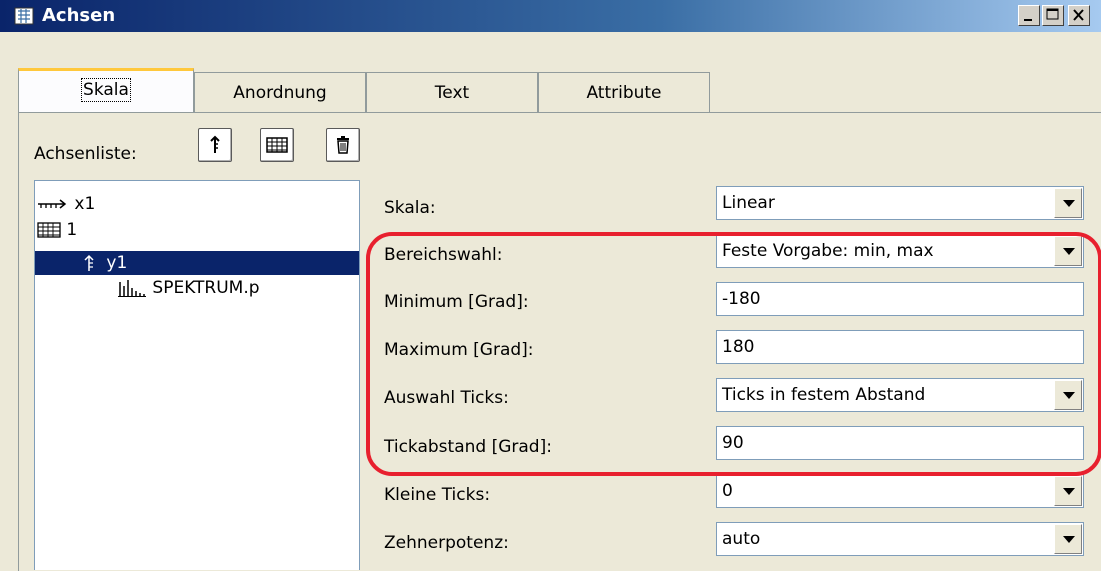  I want to click on minimum-field: -180, so click(900, 299).